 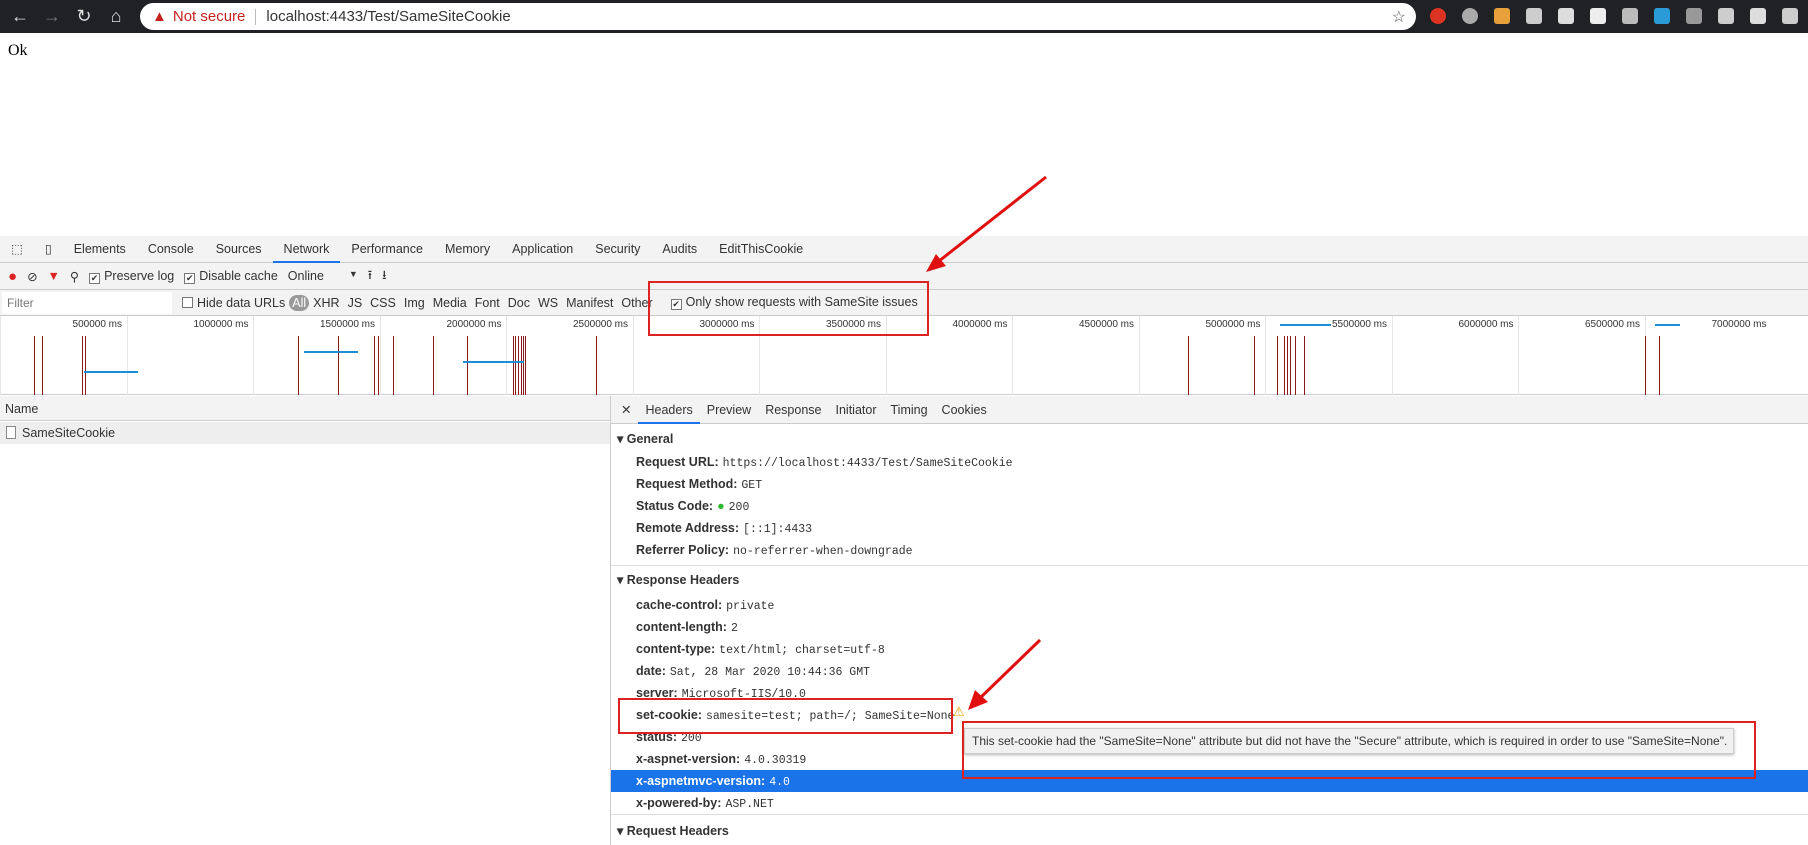 I want to click on filter-type-all: All, so click(x=299, y=302).